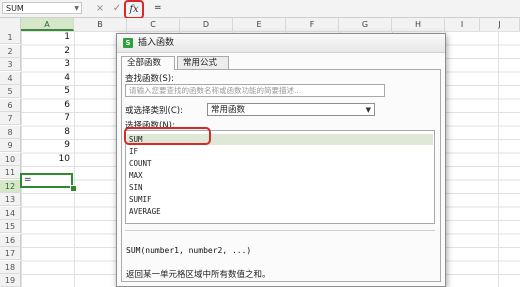 The image size is (520, 287). What do you see at coordinates (47, 64) in the screenshot?
I see `cell-a3: 3` at bounding box center [47, 64].